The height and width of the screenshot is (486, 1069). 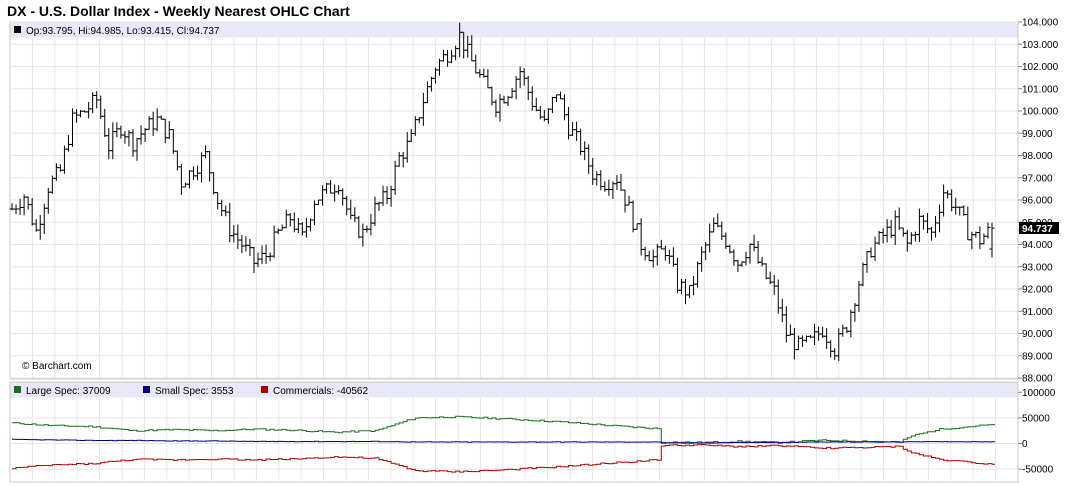 I want to click on price-tick-label: 90.000, so click(x=1037, y=334).